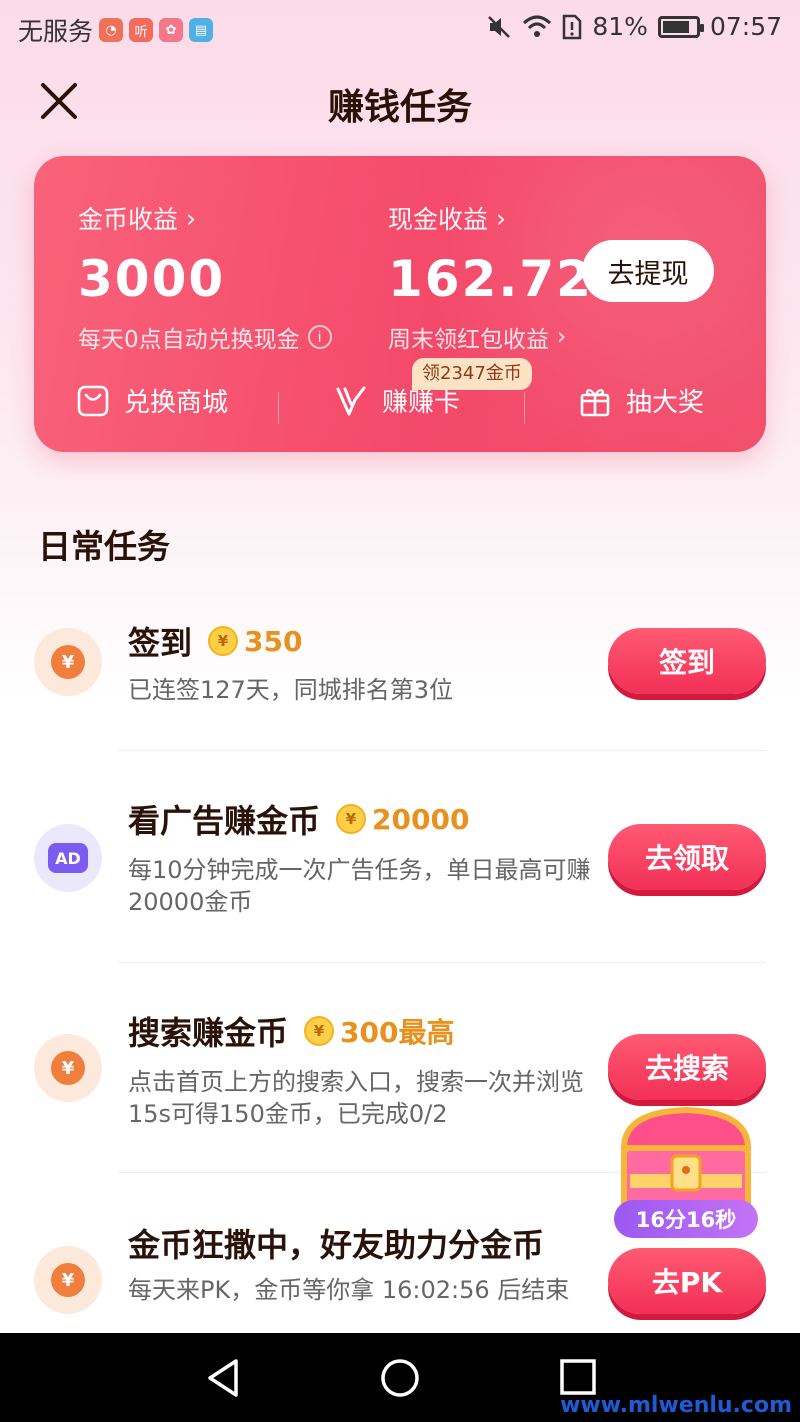 Image resolution: width=800 pixels, height=1422 pixels. What do you see at coordinates (111, 30) in the screenshot?
I see `weibo-icon: ◔` at bounding box center [111, 30].